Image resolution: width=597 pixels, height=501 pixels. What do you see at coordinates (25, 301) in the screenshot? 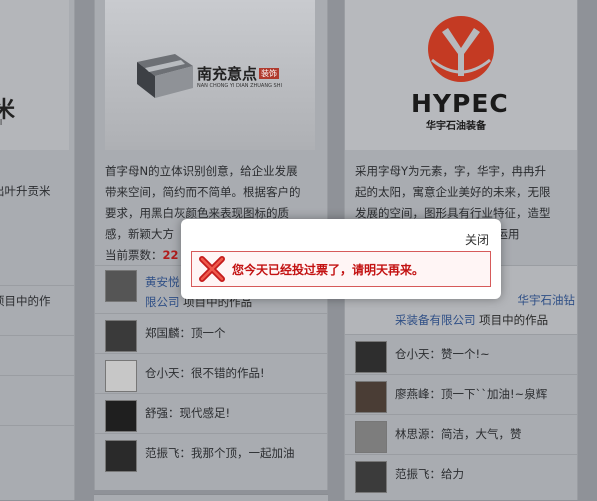
I see `left-text-2: 项目中的作` at bounding box center [25, 301].